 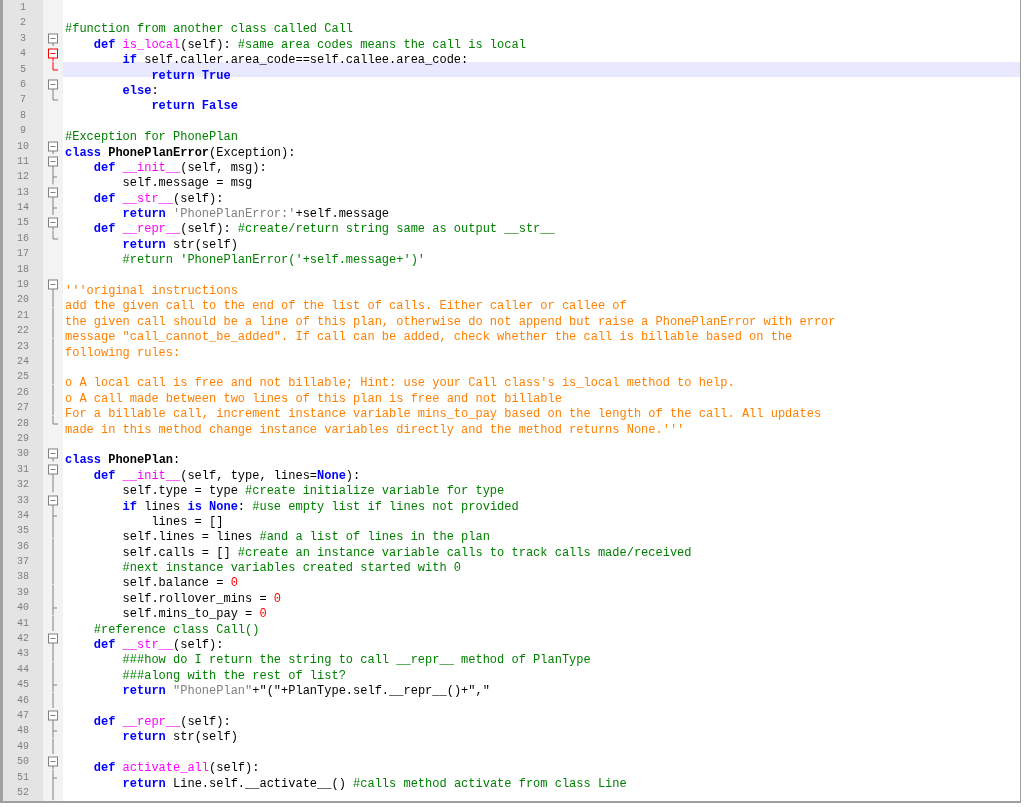 What do you see at coordinates (23, 408) in the screenshot?
I see `line-number: 27` at bounding box center [23, 408].